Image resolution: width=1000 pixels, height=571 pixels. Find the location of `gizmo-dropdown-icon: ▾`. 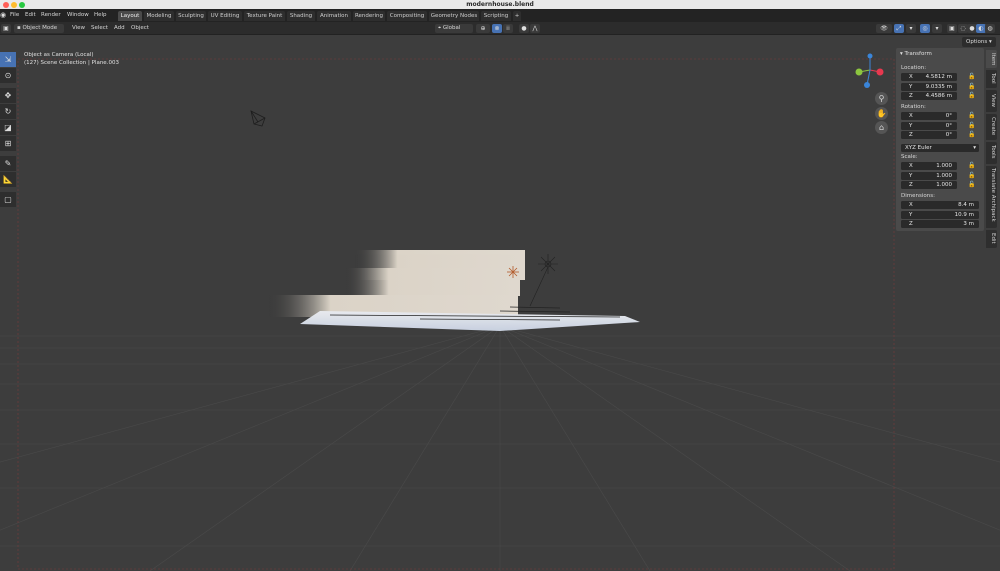

gizmo-dropdown-icon: ▾ is located at coordinates (911, 28).